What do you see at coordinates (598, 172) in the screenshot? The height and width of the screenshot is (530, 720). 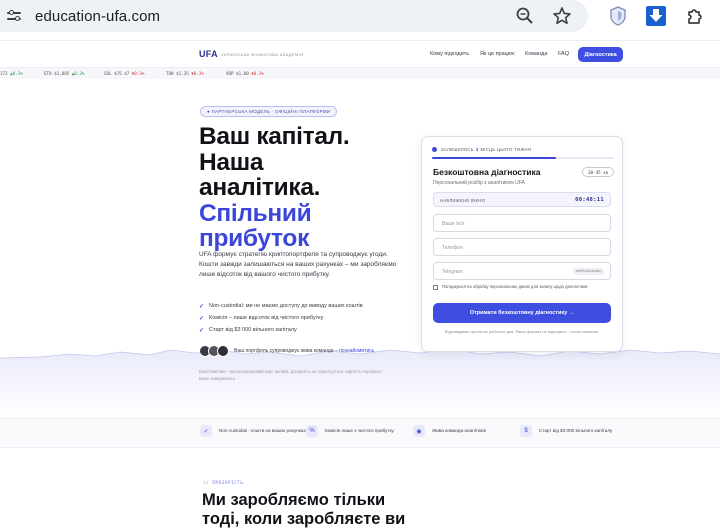 I see `duration-pill: 30-45 хв` at bounding box center [598, 172].